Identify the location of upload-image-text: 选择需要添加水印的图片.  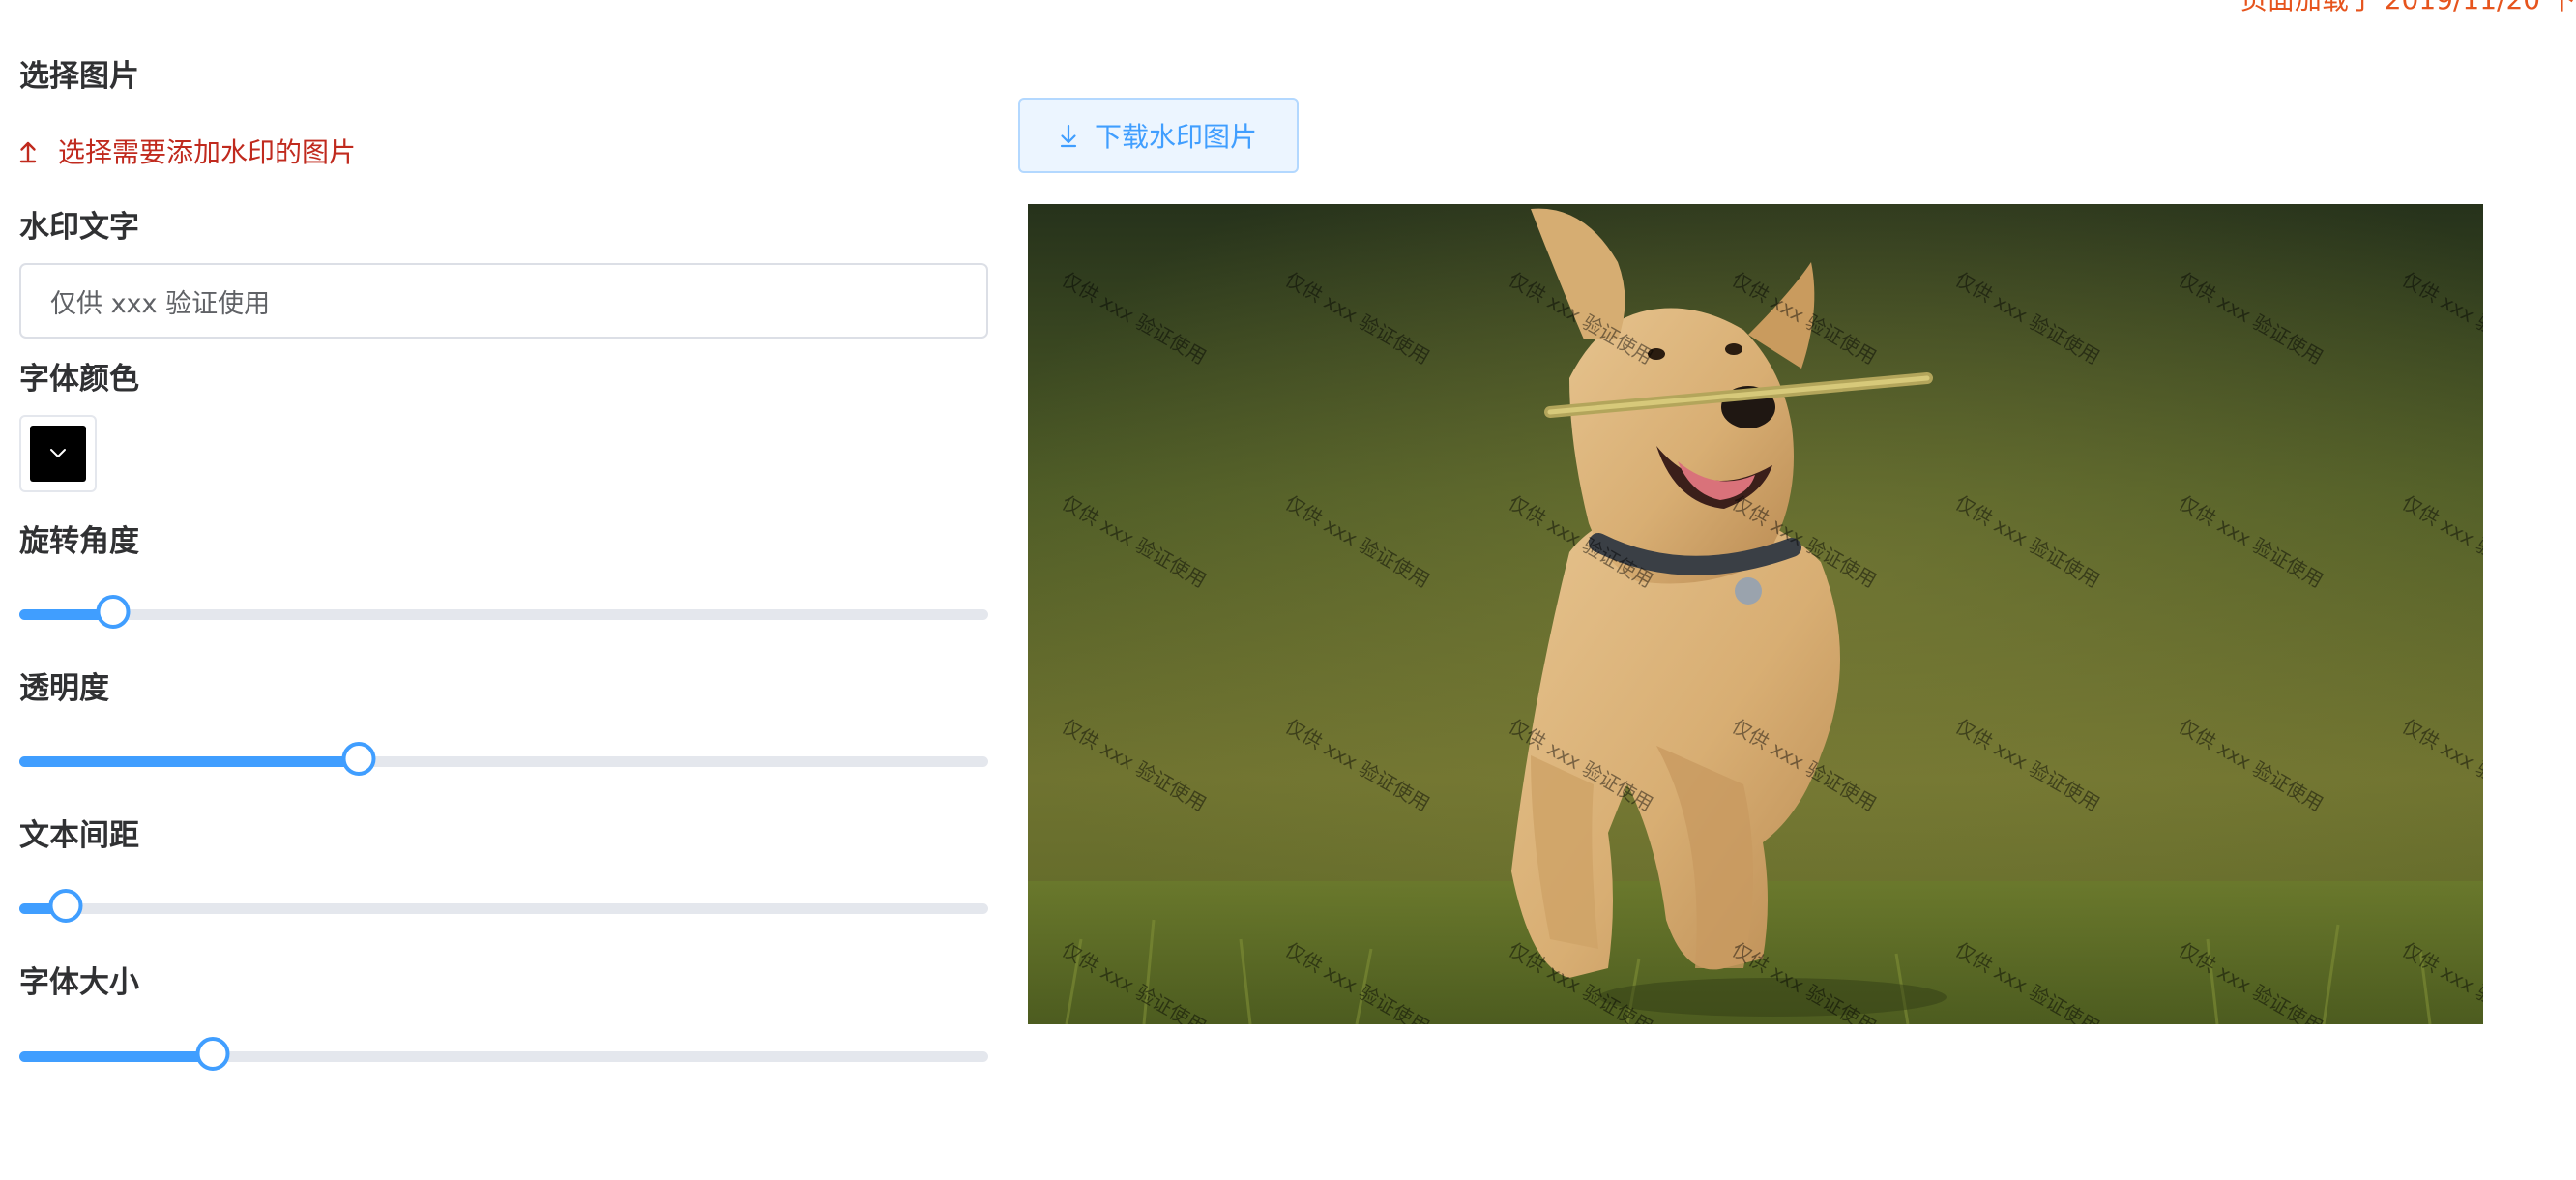
(207, 152).